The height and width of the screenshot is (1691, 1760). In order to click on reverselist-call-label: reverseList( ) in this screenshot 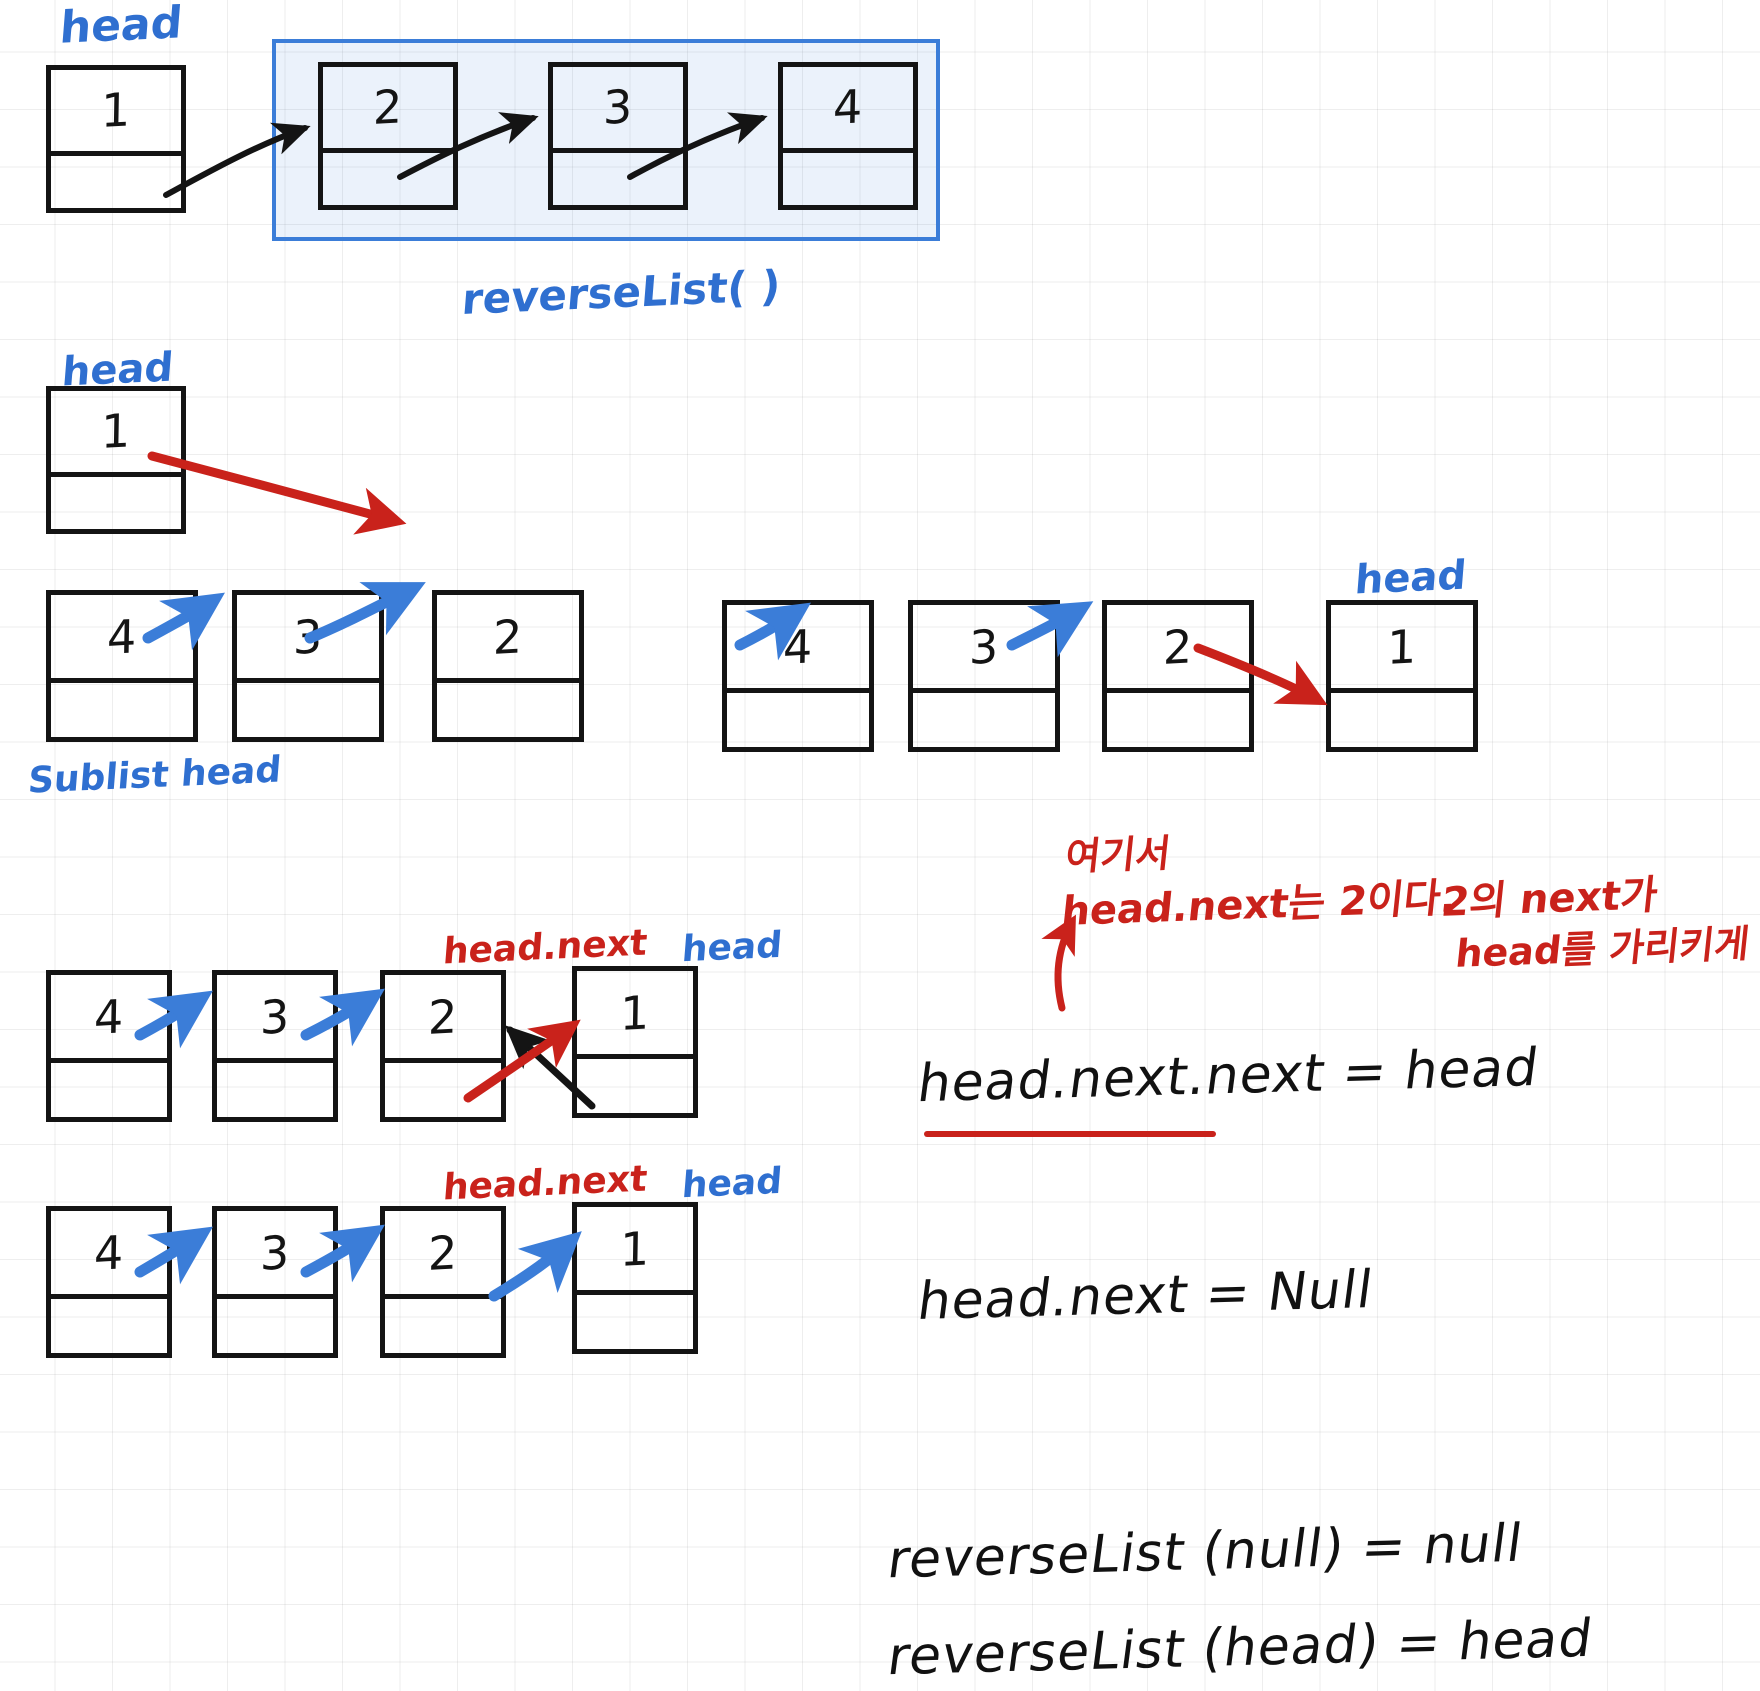, I will do `click(621, 292)`.